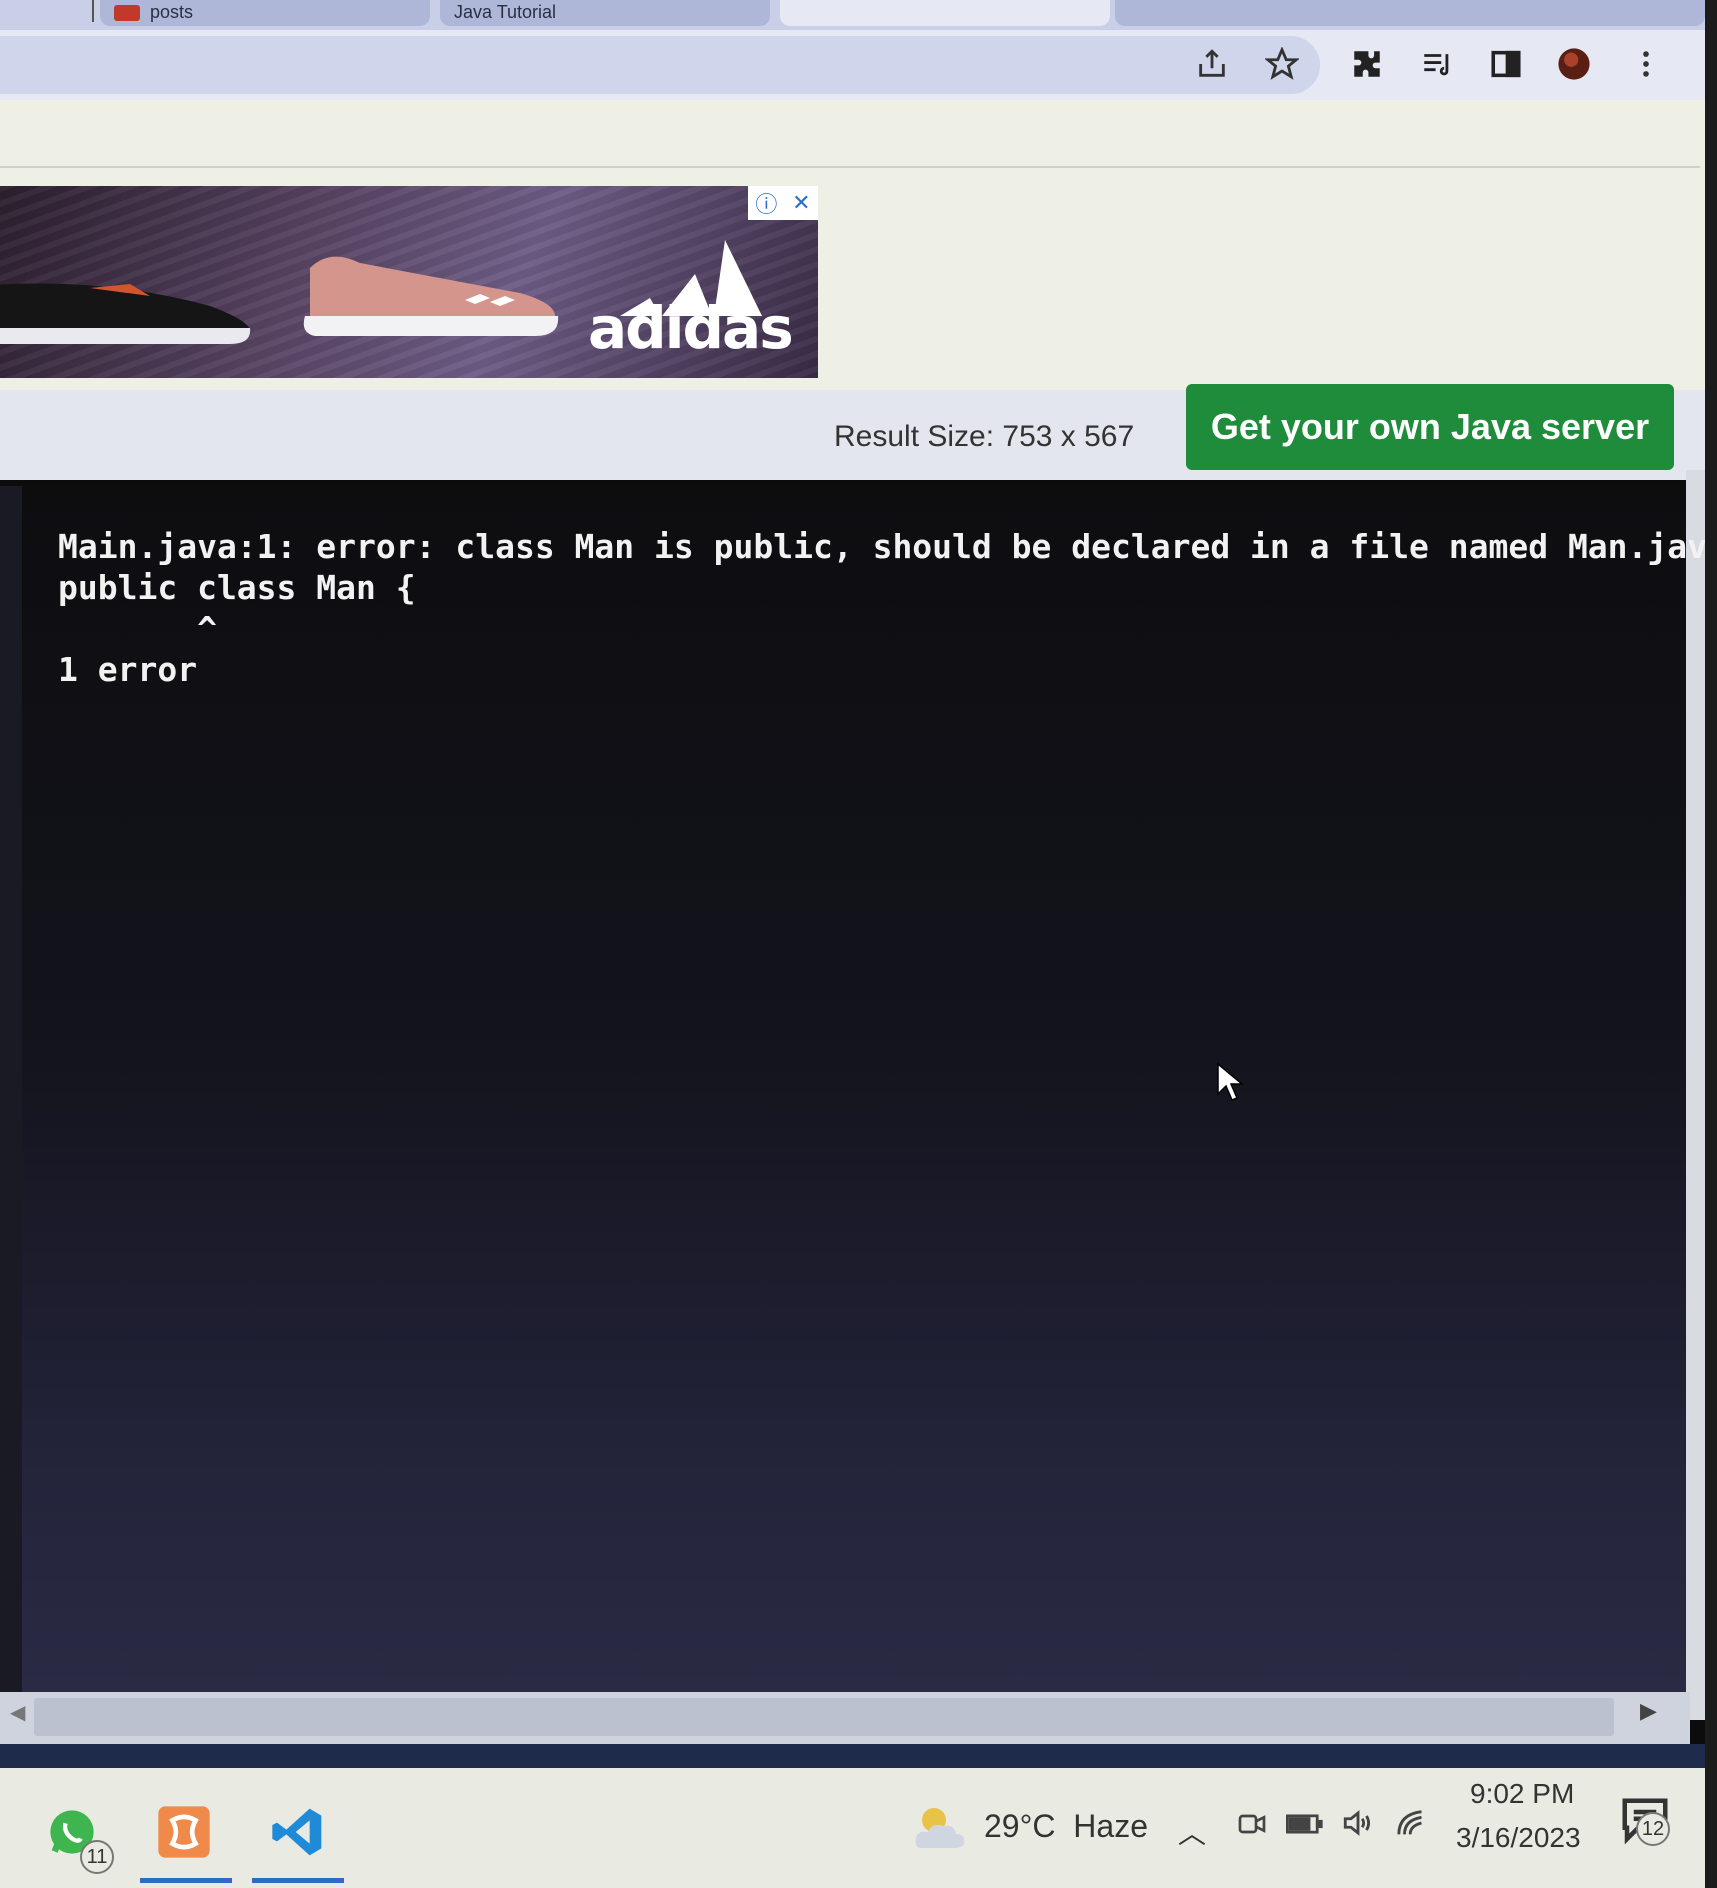  What do you see at coordinates (1212, 64) in the screenshot?
I see `share-icon` at bounding box center [1212, 64].